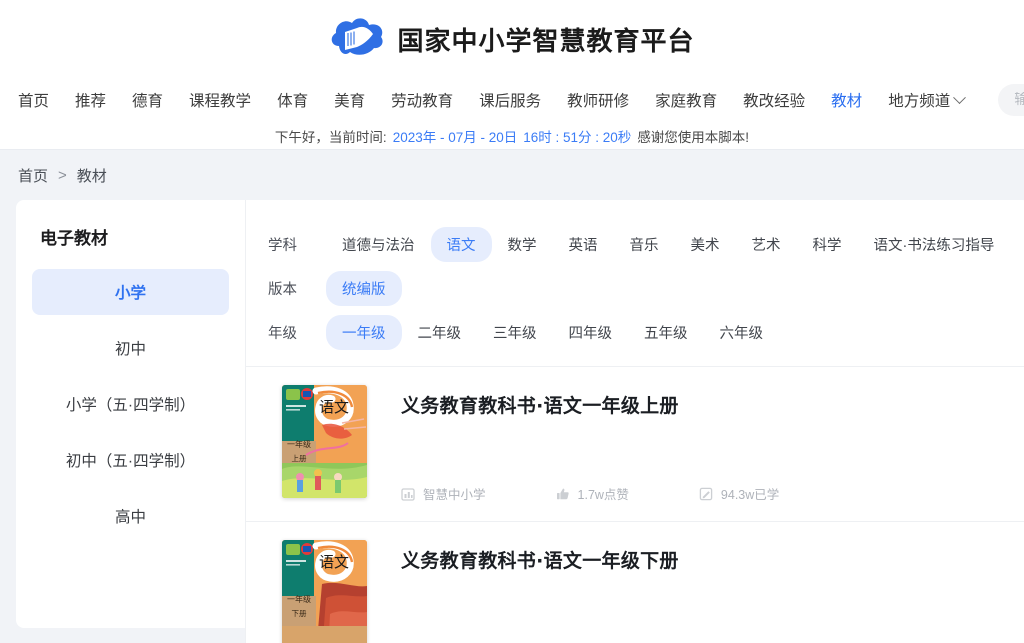 Image resolution: width=1024 pixels, height=643 pixels. I want to click on brand: 国家中小学智慧教育平台, so click(511, 39).